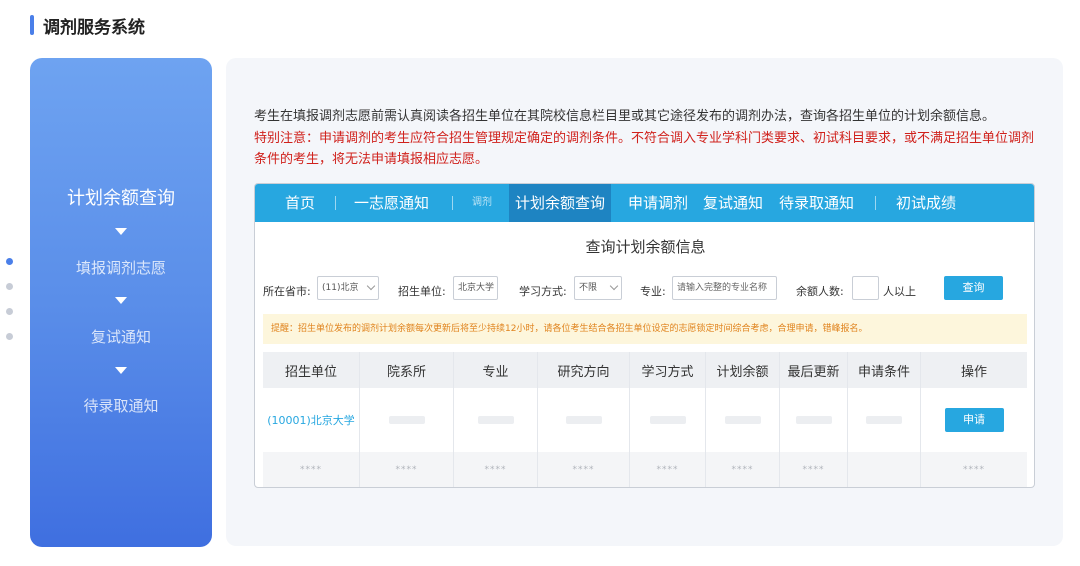 This screenshot has height=566, width=1080. What do you see at coordinates (560, 203) in the screenshot?
I see `nav-plan-query: 计划余额查询` at bounding box center [560, 203].